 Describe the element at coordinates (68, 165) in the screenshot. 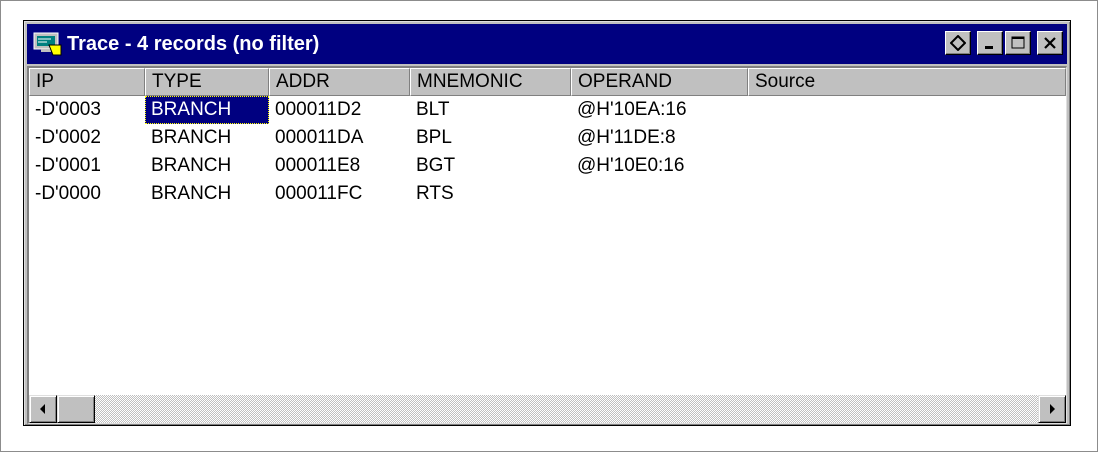

I see `cell-ip: -D'0001` at that location.